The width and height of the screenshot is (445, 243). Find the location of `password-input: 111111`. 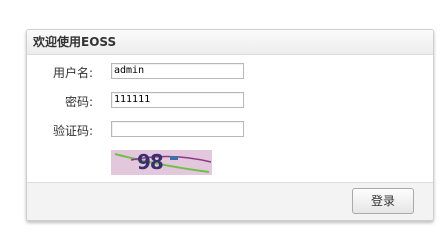

password-input: 111111 is located at coordinates (177, 100).